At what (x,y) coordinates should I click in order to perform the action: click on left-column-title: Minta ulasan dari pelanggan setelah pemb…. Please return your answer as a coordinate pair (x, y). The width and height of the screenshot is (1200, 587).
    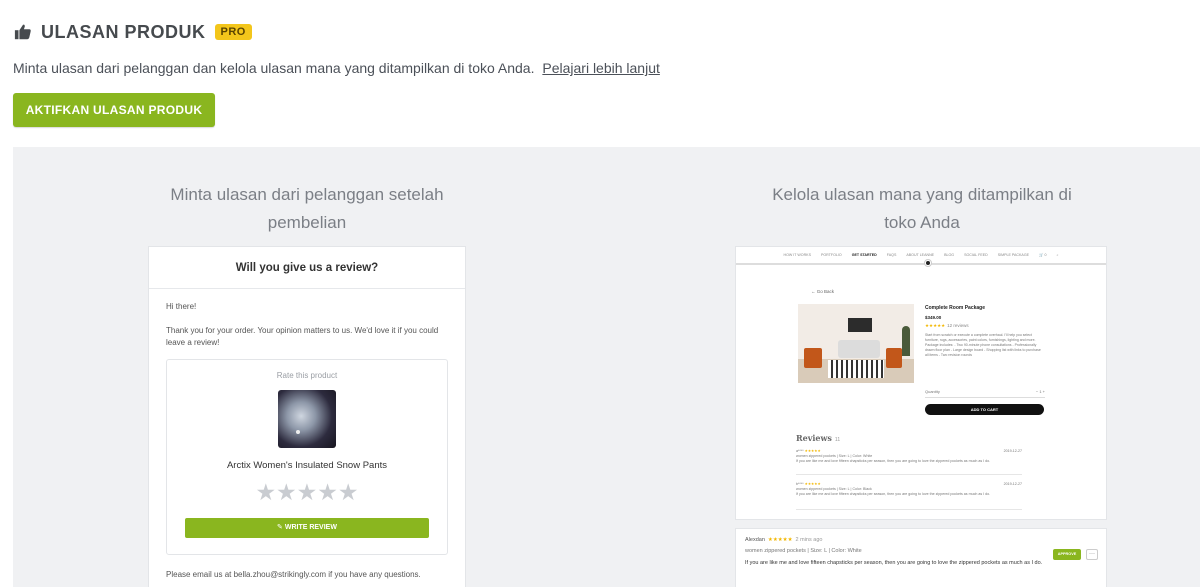
    Looking at the image, I should click on (307, 208).